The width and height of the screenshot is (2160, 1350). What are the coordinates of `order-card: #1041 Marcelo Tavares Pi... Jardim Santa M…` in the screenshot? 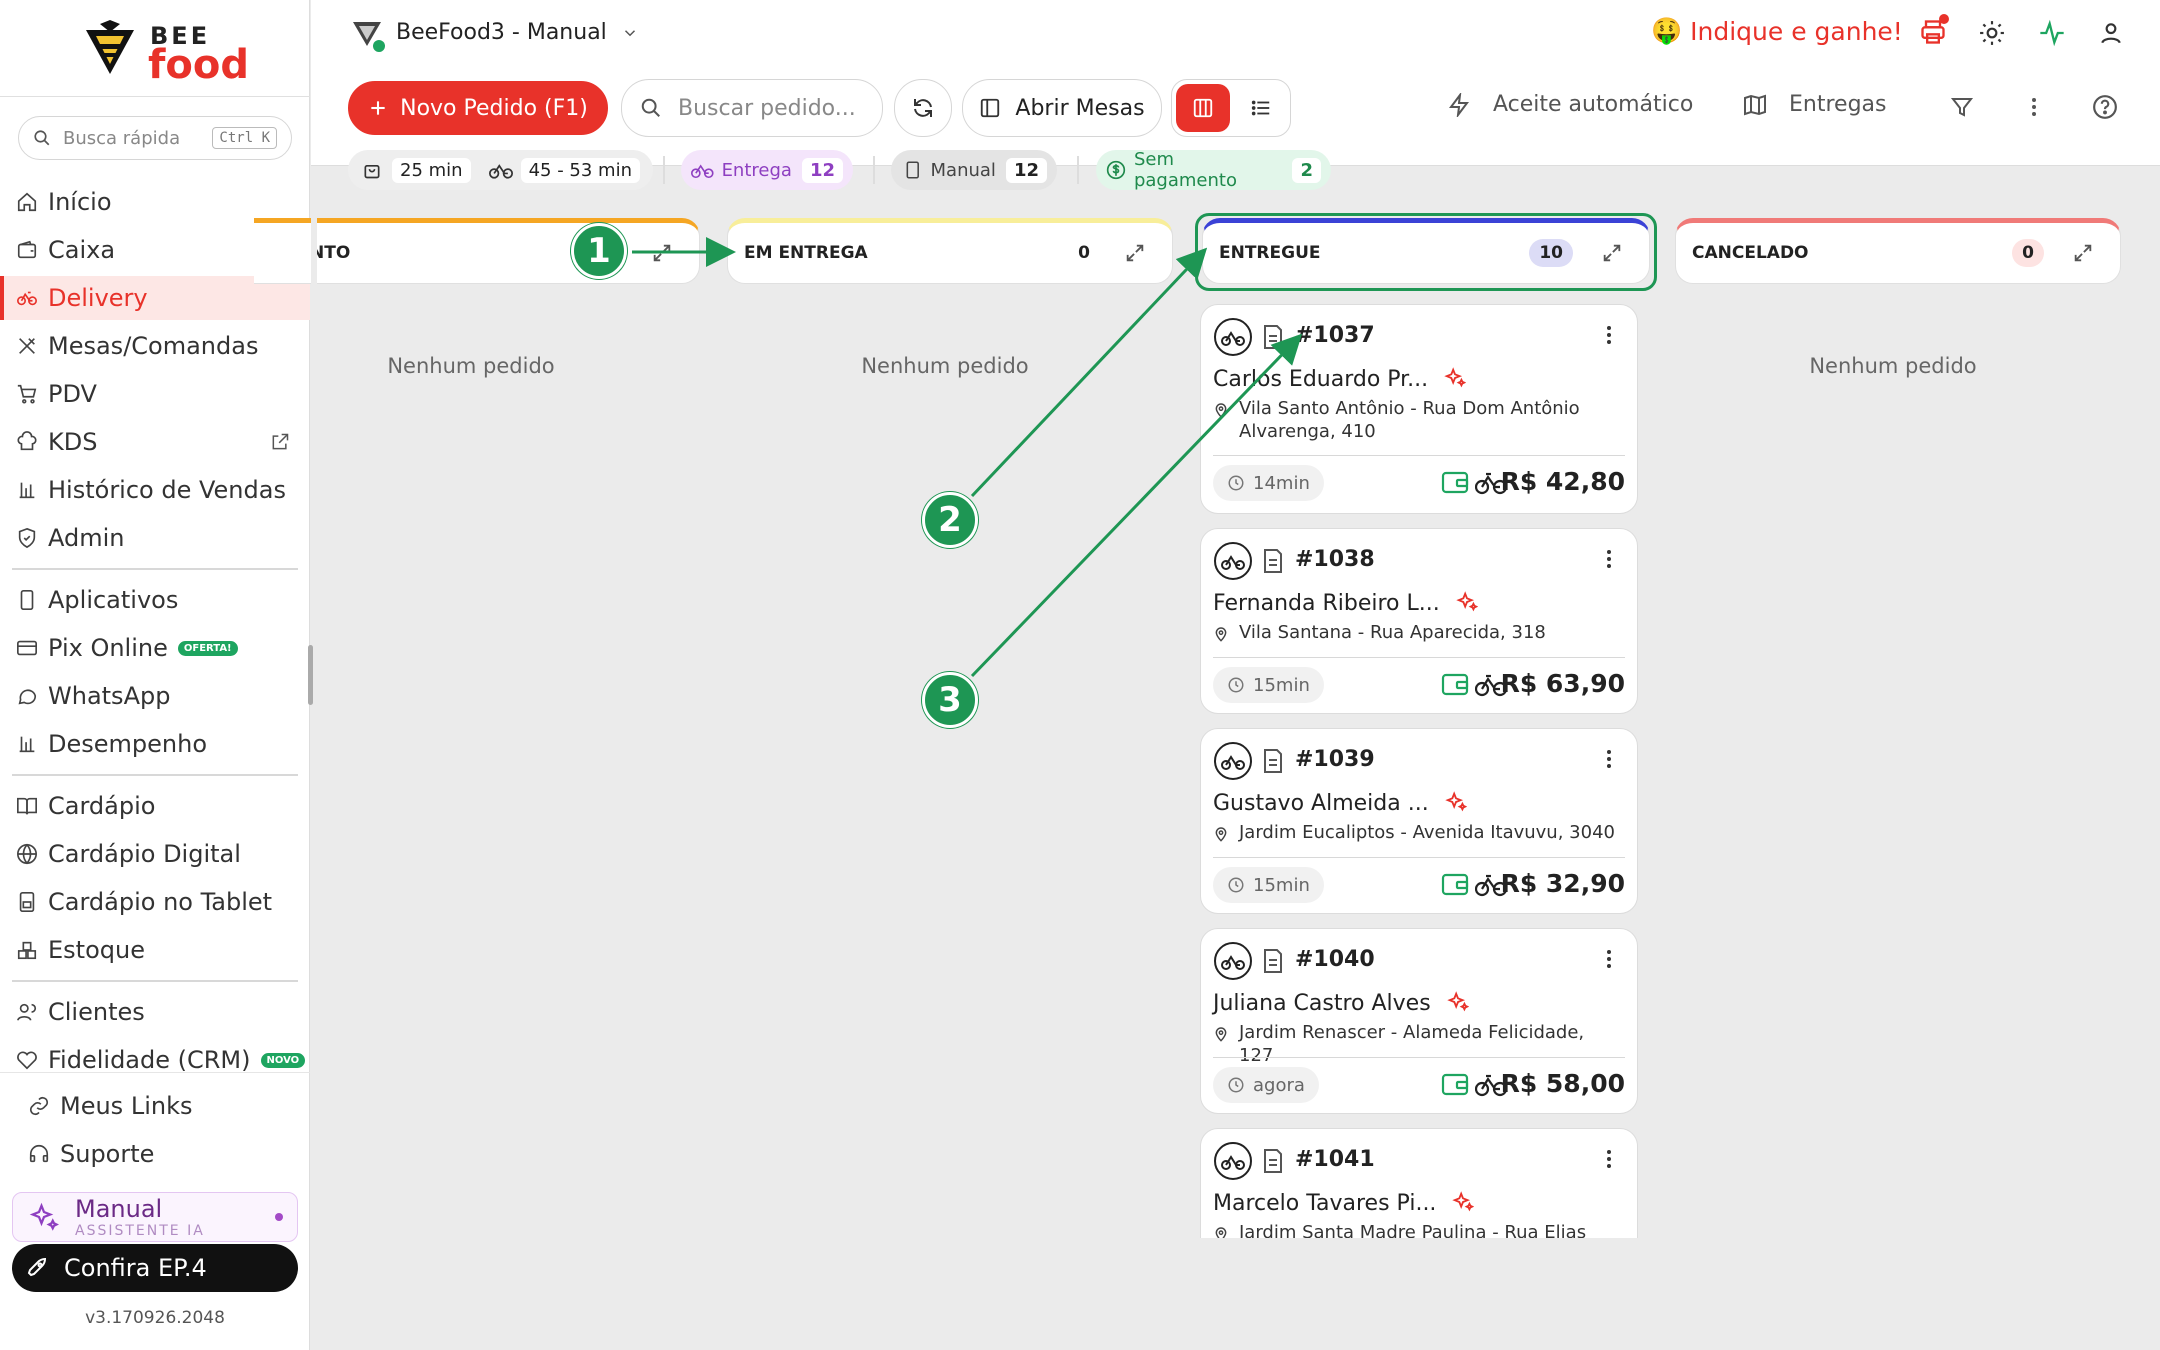 It's located at (1419, 1183).